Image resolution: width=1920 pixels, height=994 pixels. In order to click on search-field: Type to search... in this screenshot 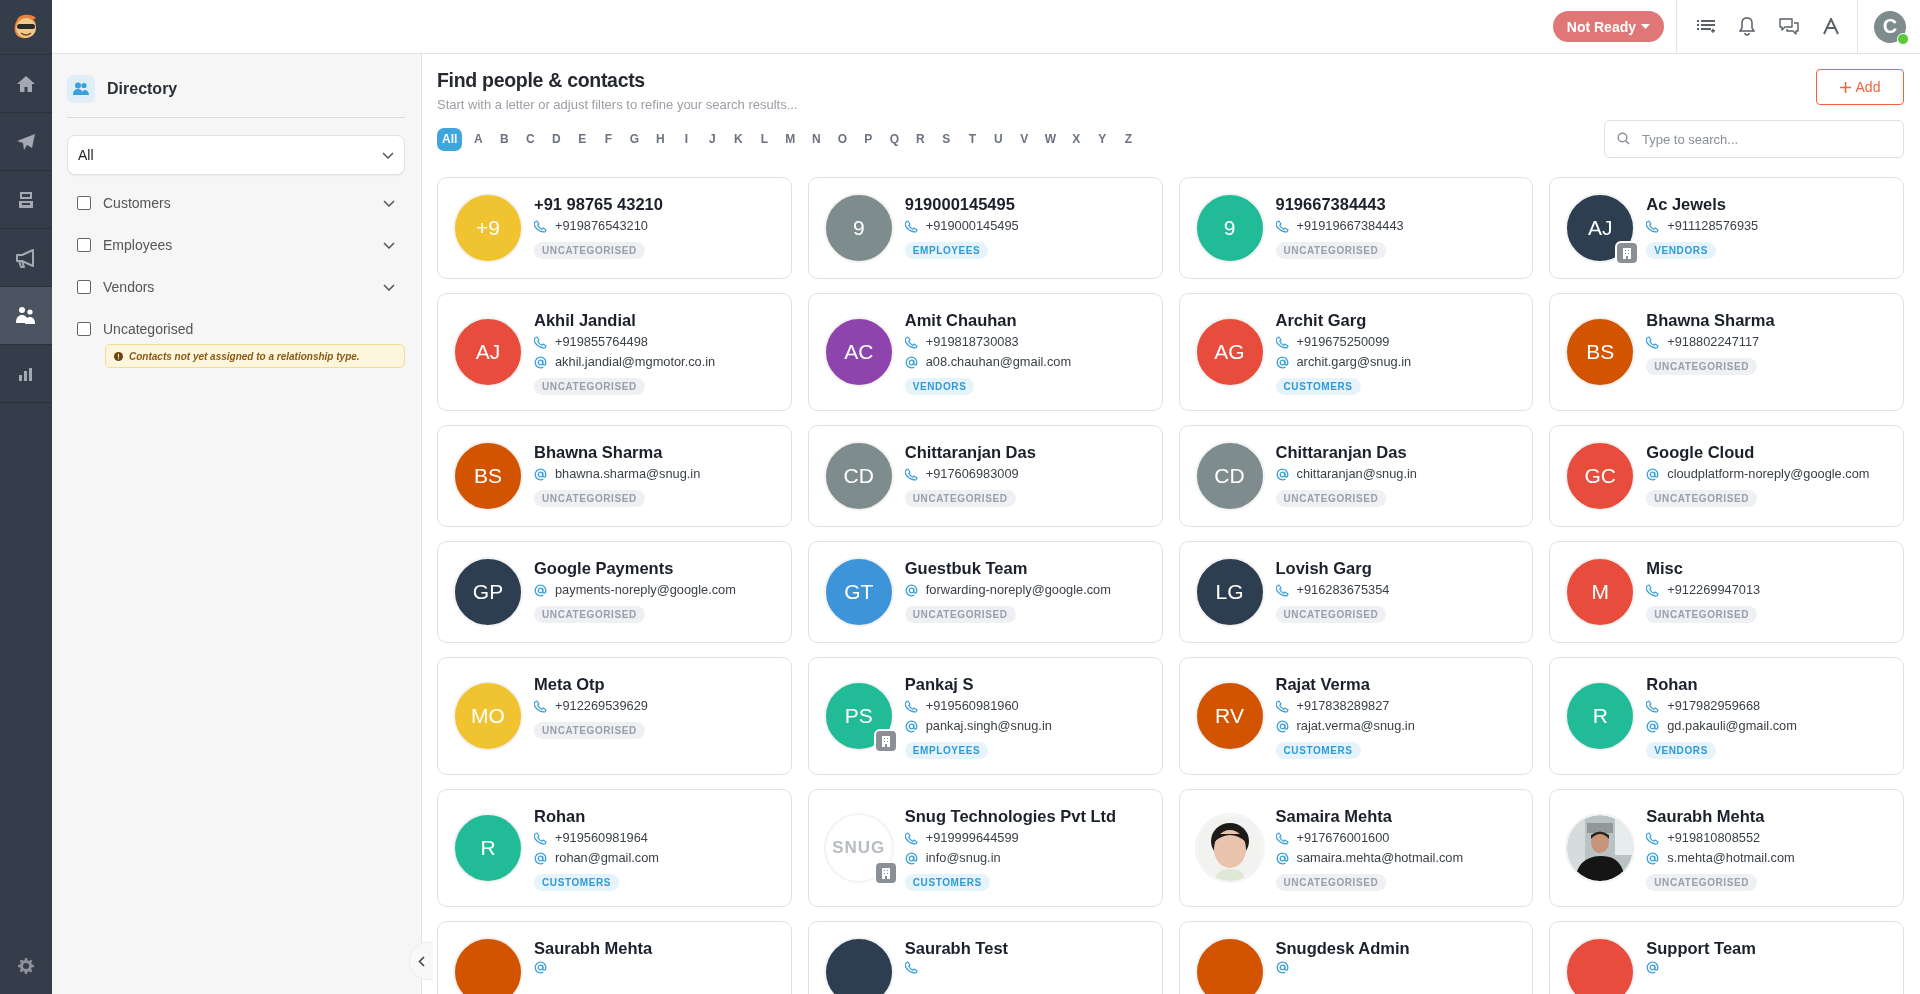, I will do `click(1754, 139)`.